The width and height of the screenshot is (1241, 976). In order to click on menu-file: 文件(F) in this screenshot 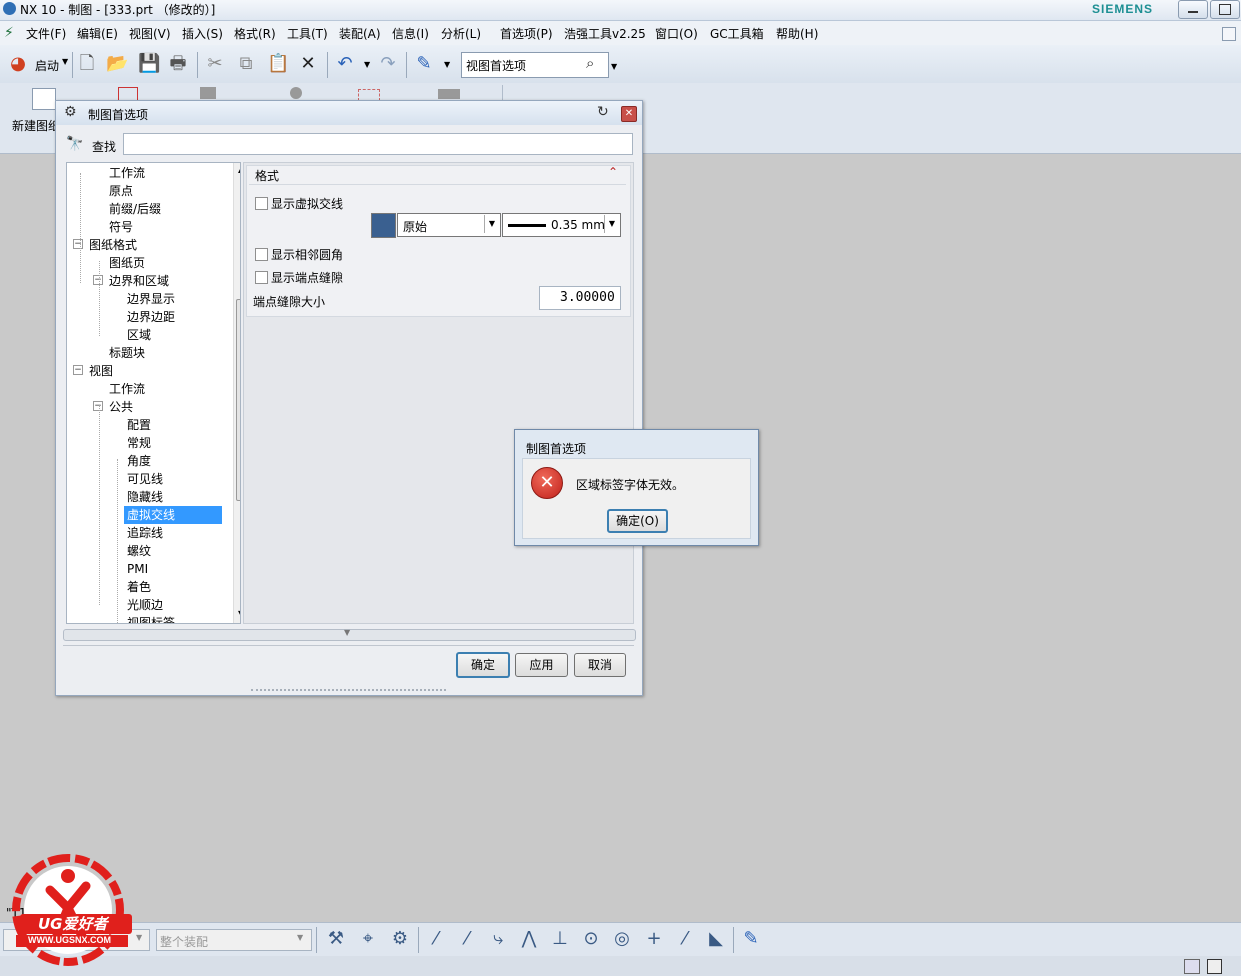, I will do `click(46, 33)`.